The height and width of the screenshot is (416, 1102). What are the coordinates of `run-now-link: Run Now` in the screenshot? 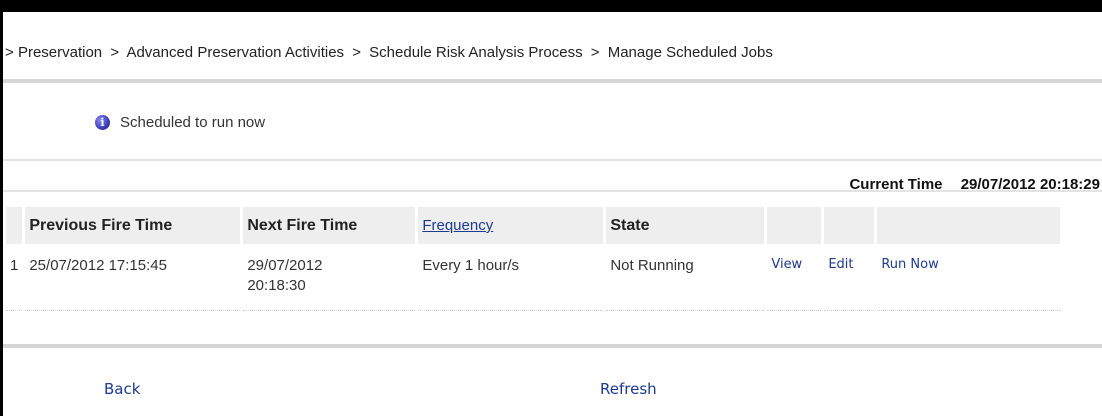 It's located at (969, 277).